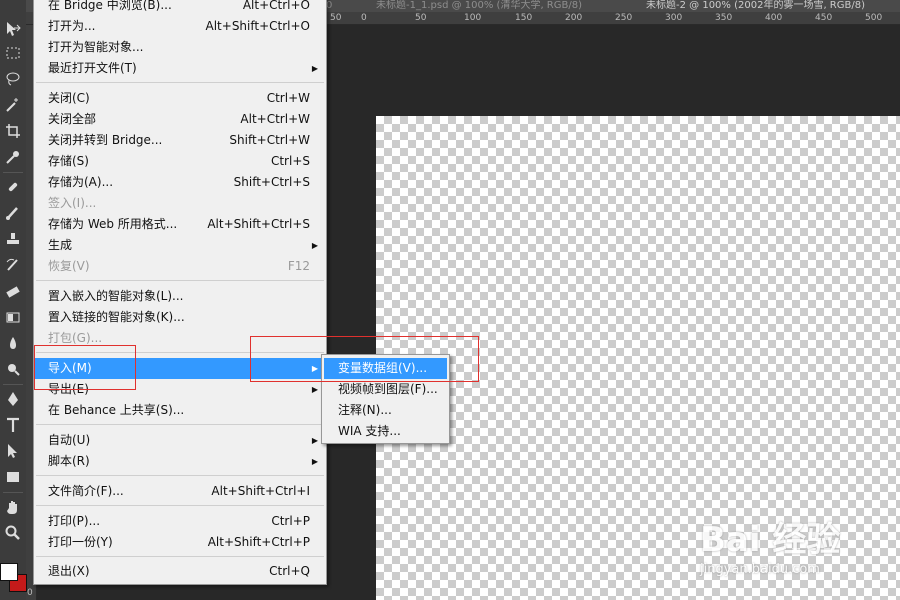 This screenshot has width=900, height=600. I want to click on brush-tool-icon, so click(13, 213).